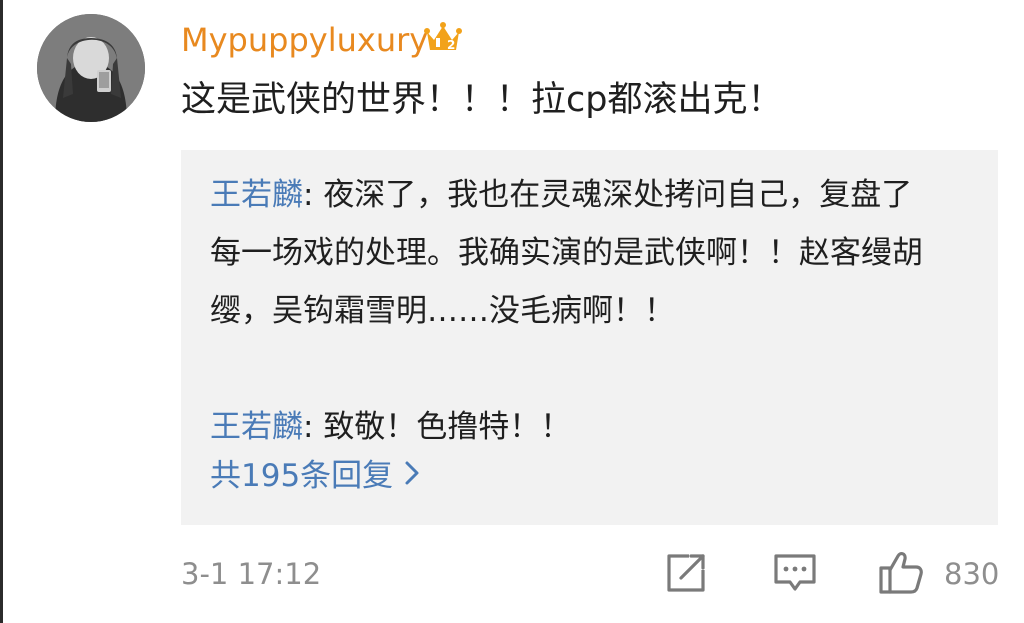 The height and width of the screenshot is (623, 1024). Describe the element at coordinates (251, 574) in the screenshot. I see `comment-timestamp: 3-1 17:12` at that location.